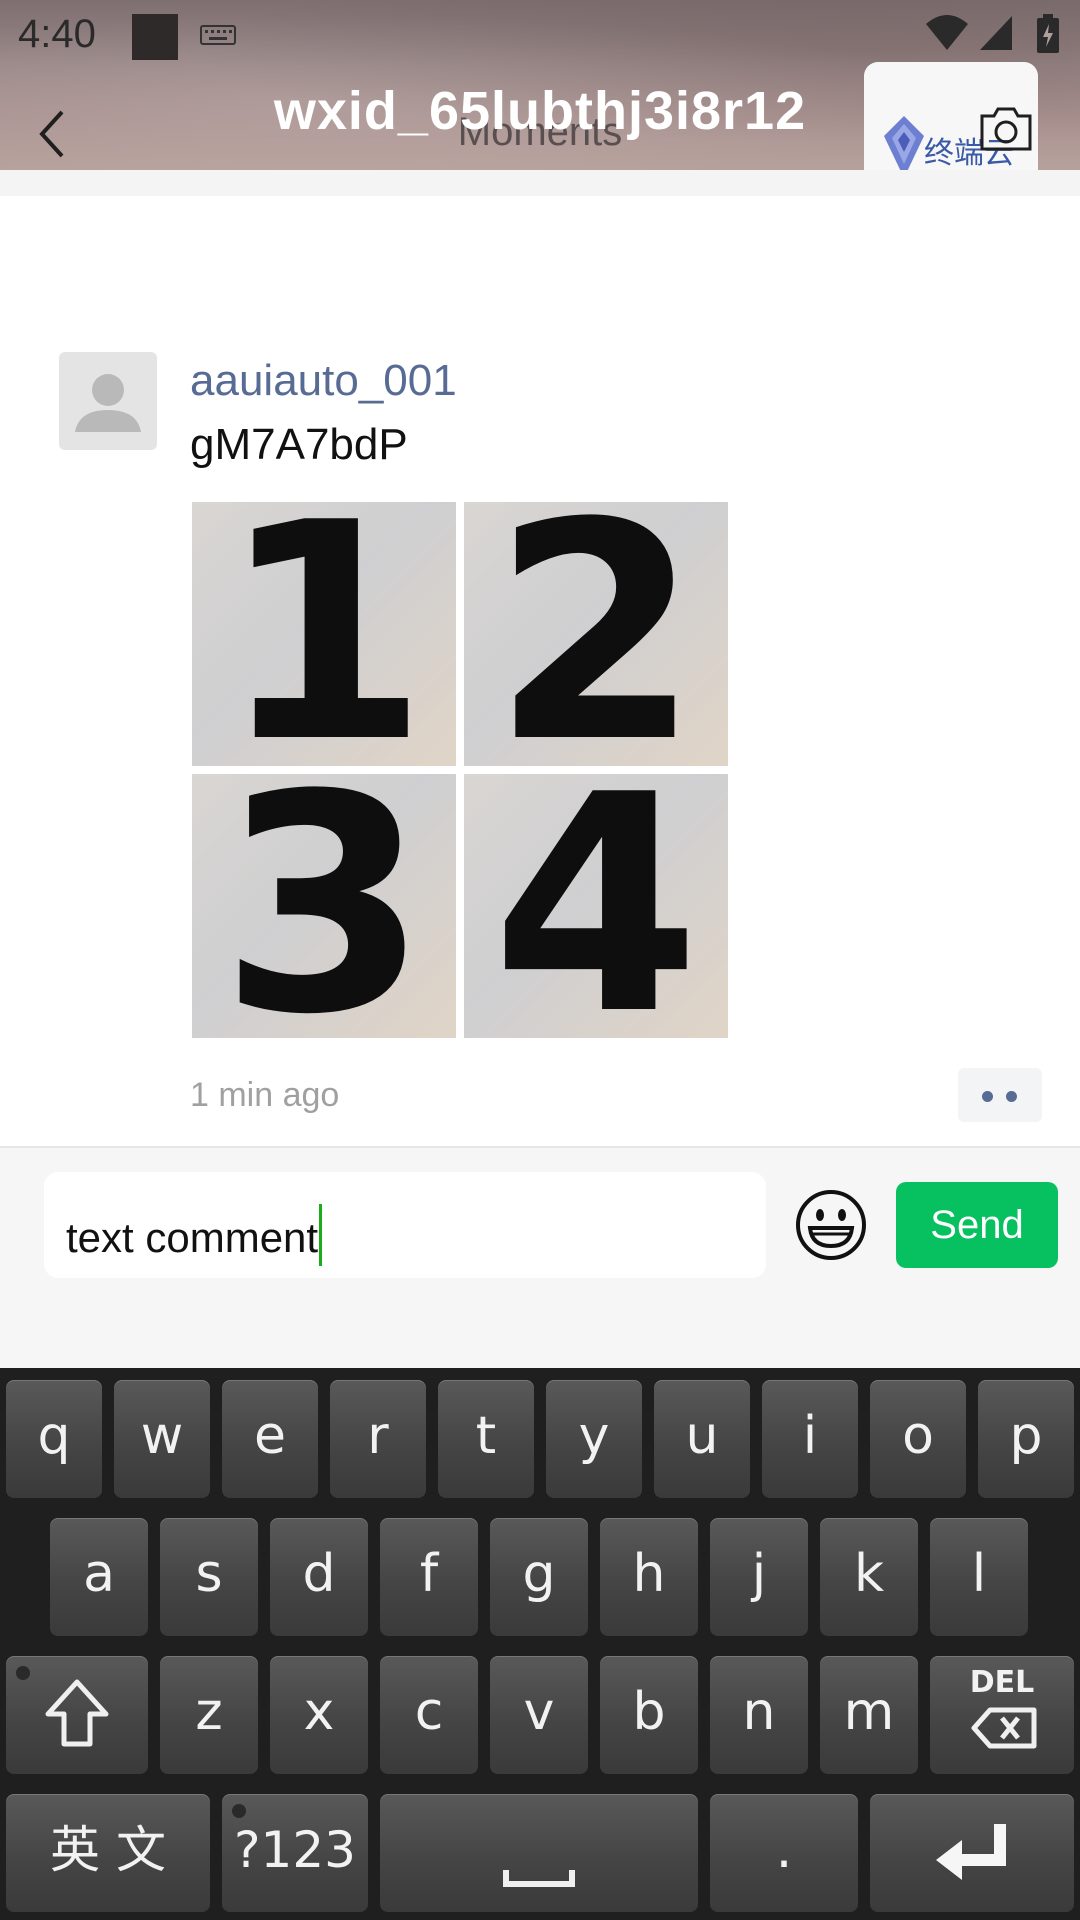 The image size is (1080, 1920). I want to click on enter-key, so click(972, 1853).